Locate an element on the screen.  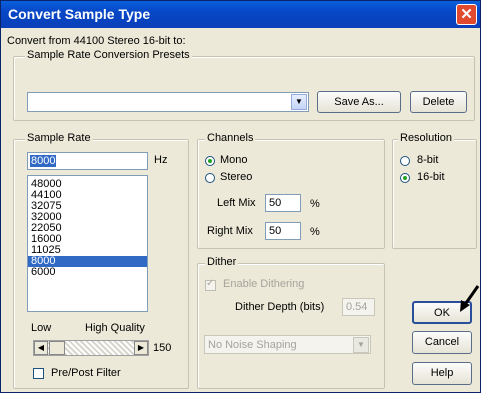
presets-label: Sample Rate Conversion Presets is located at coordinates (108, 55).